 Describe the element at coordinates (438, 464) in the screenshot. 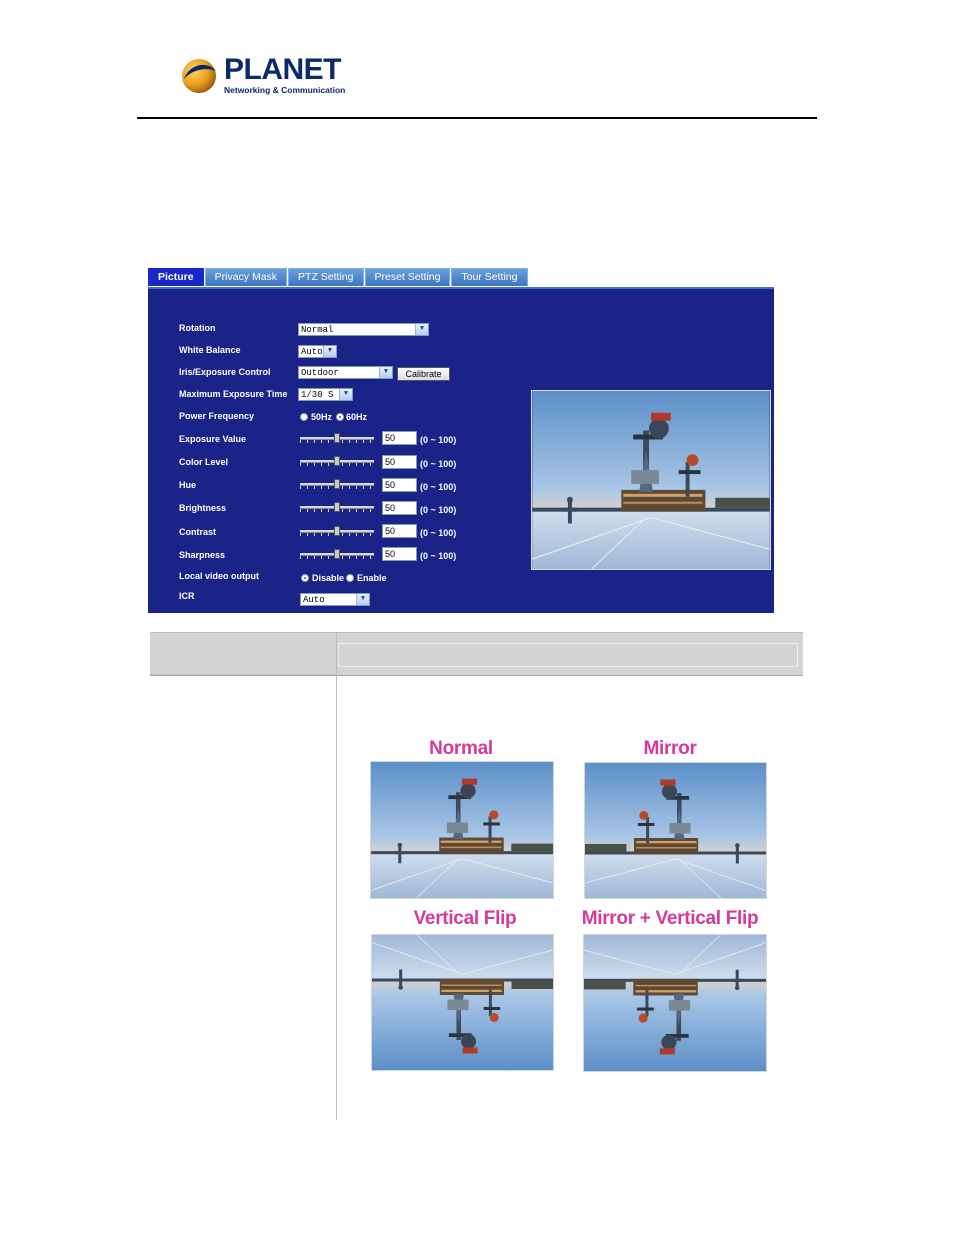

I see `color-level-range: (0 ~ 100)` at that location.